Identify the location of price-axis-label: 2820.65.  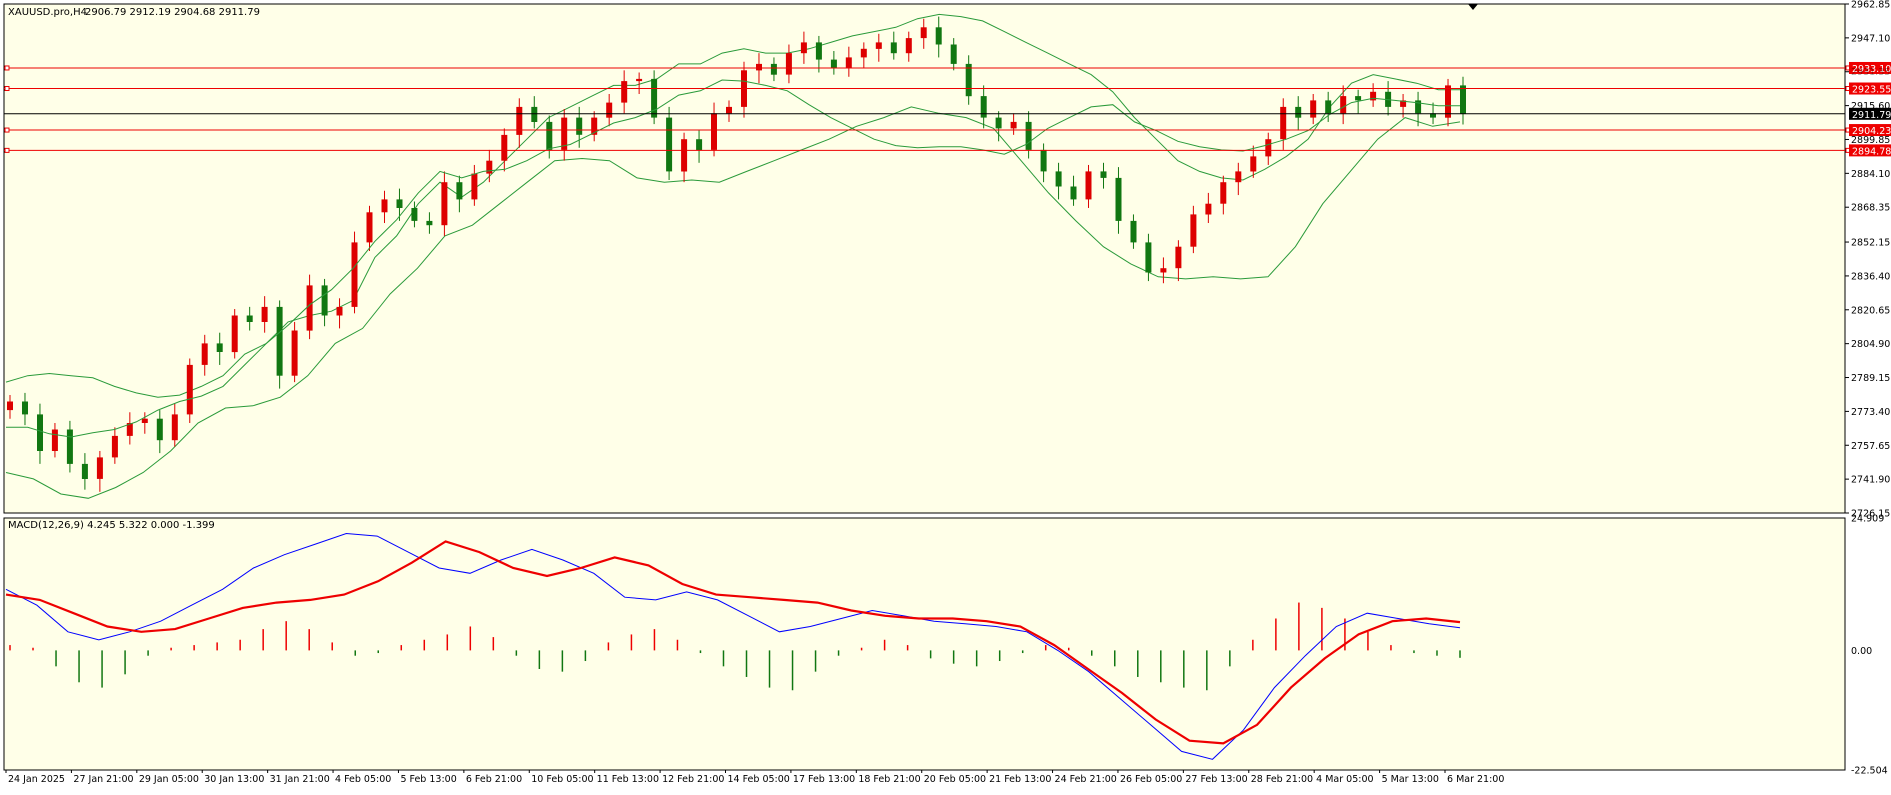
(1870, 310).